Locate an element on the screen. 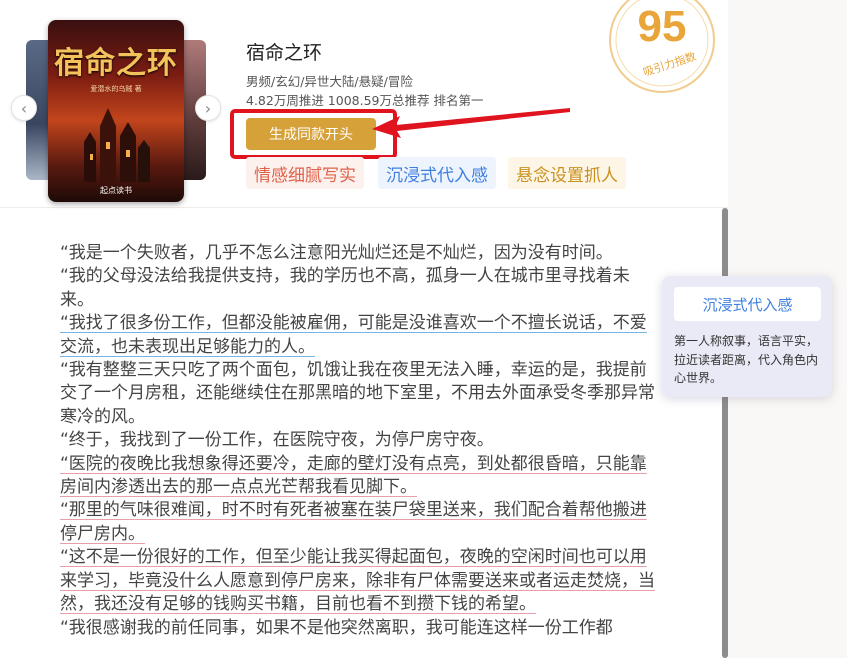 Image resolution: width=847 pixels, height=658 pixels. tooltip-title: 沉浸式代入感 is located at coordinates (747, 304).